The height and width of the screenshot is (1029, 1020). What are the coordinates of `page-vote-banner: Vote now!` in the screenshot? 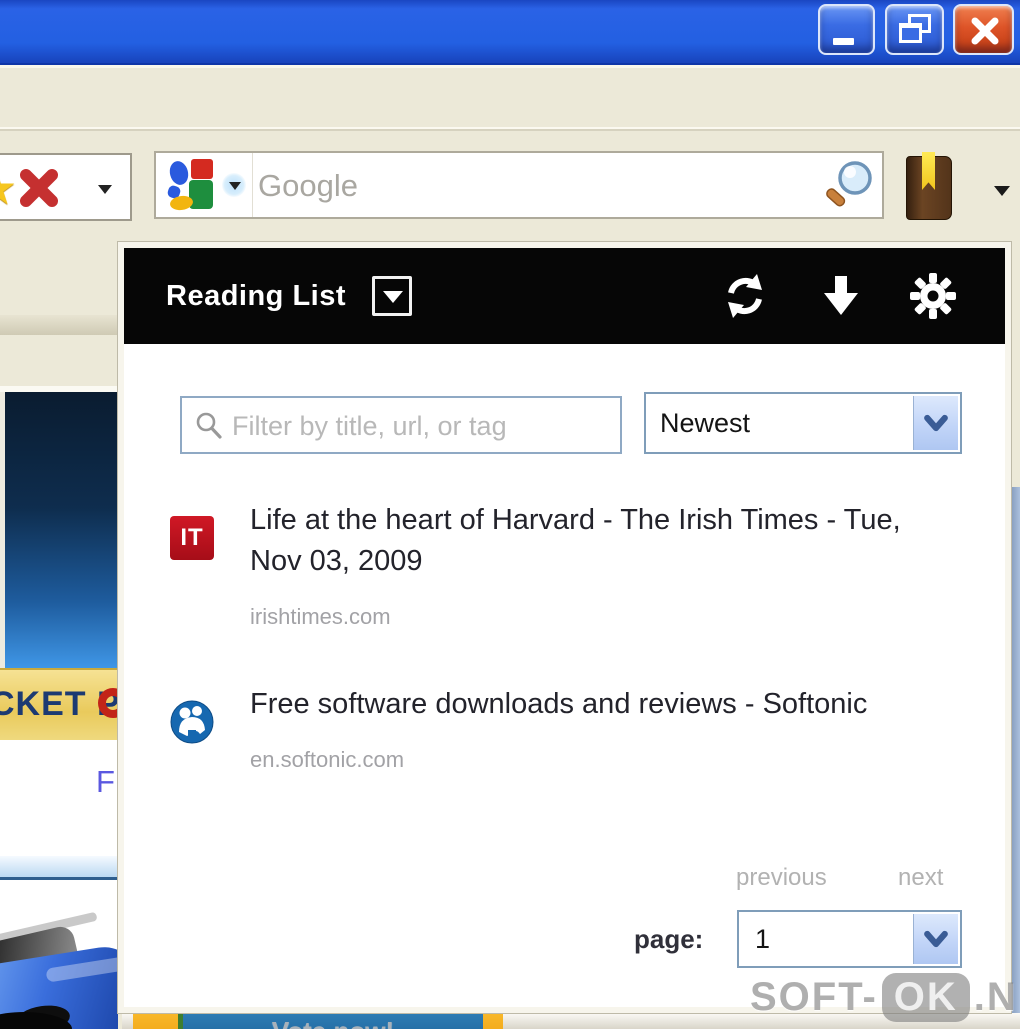 It's located at (318, 1021).